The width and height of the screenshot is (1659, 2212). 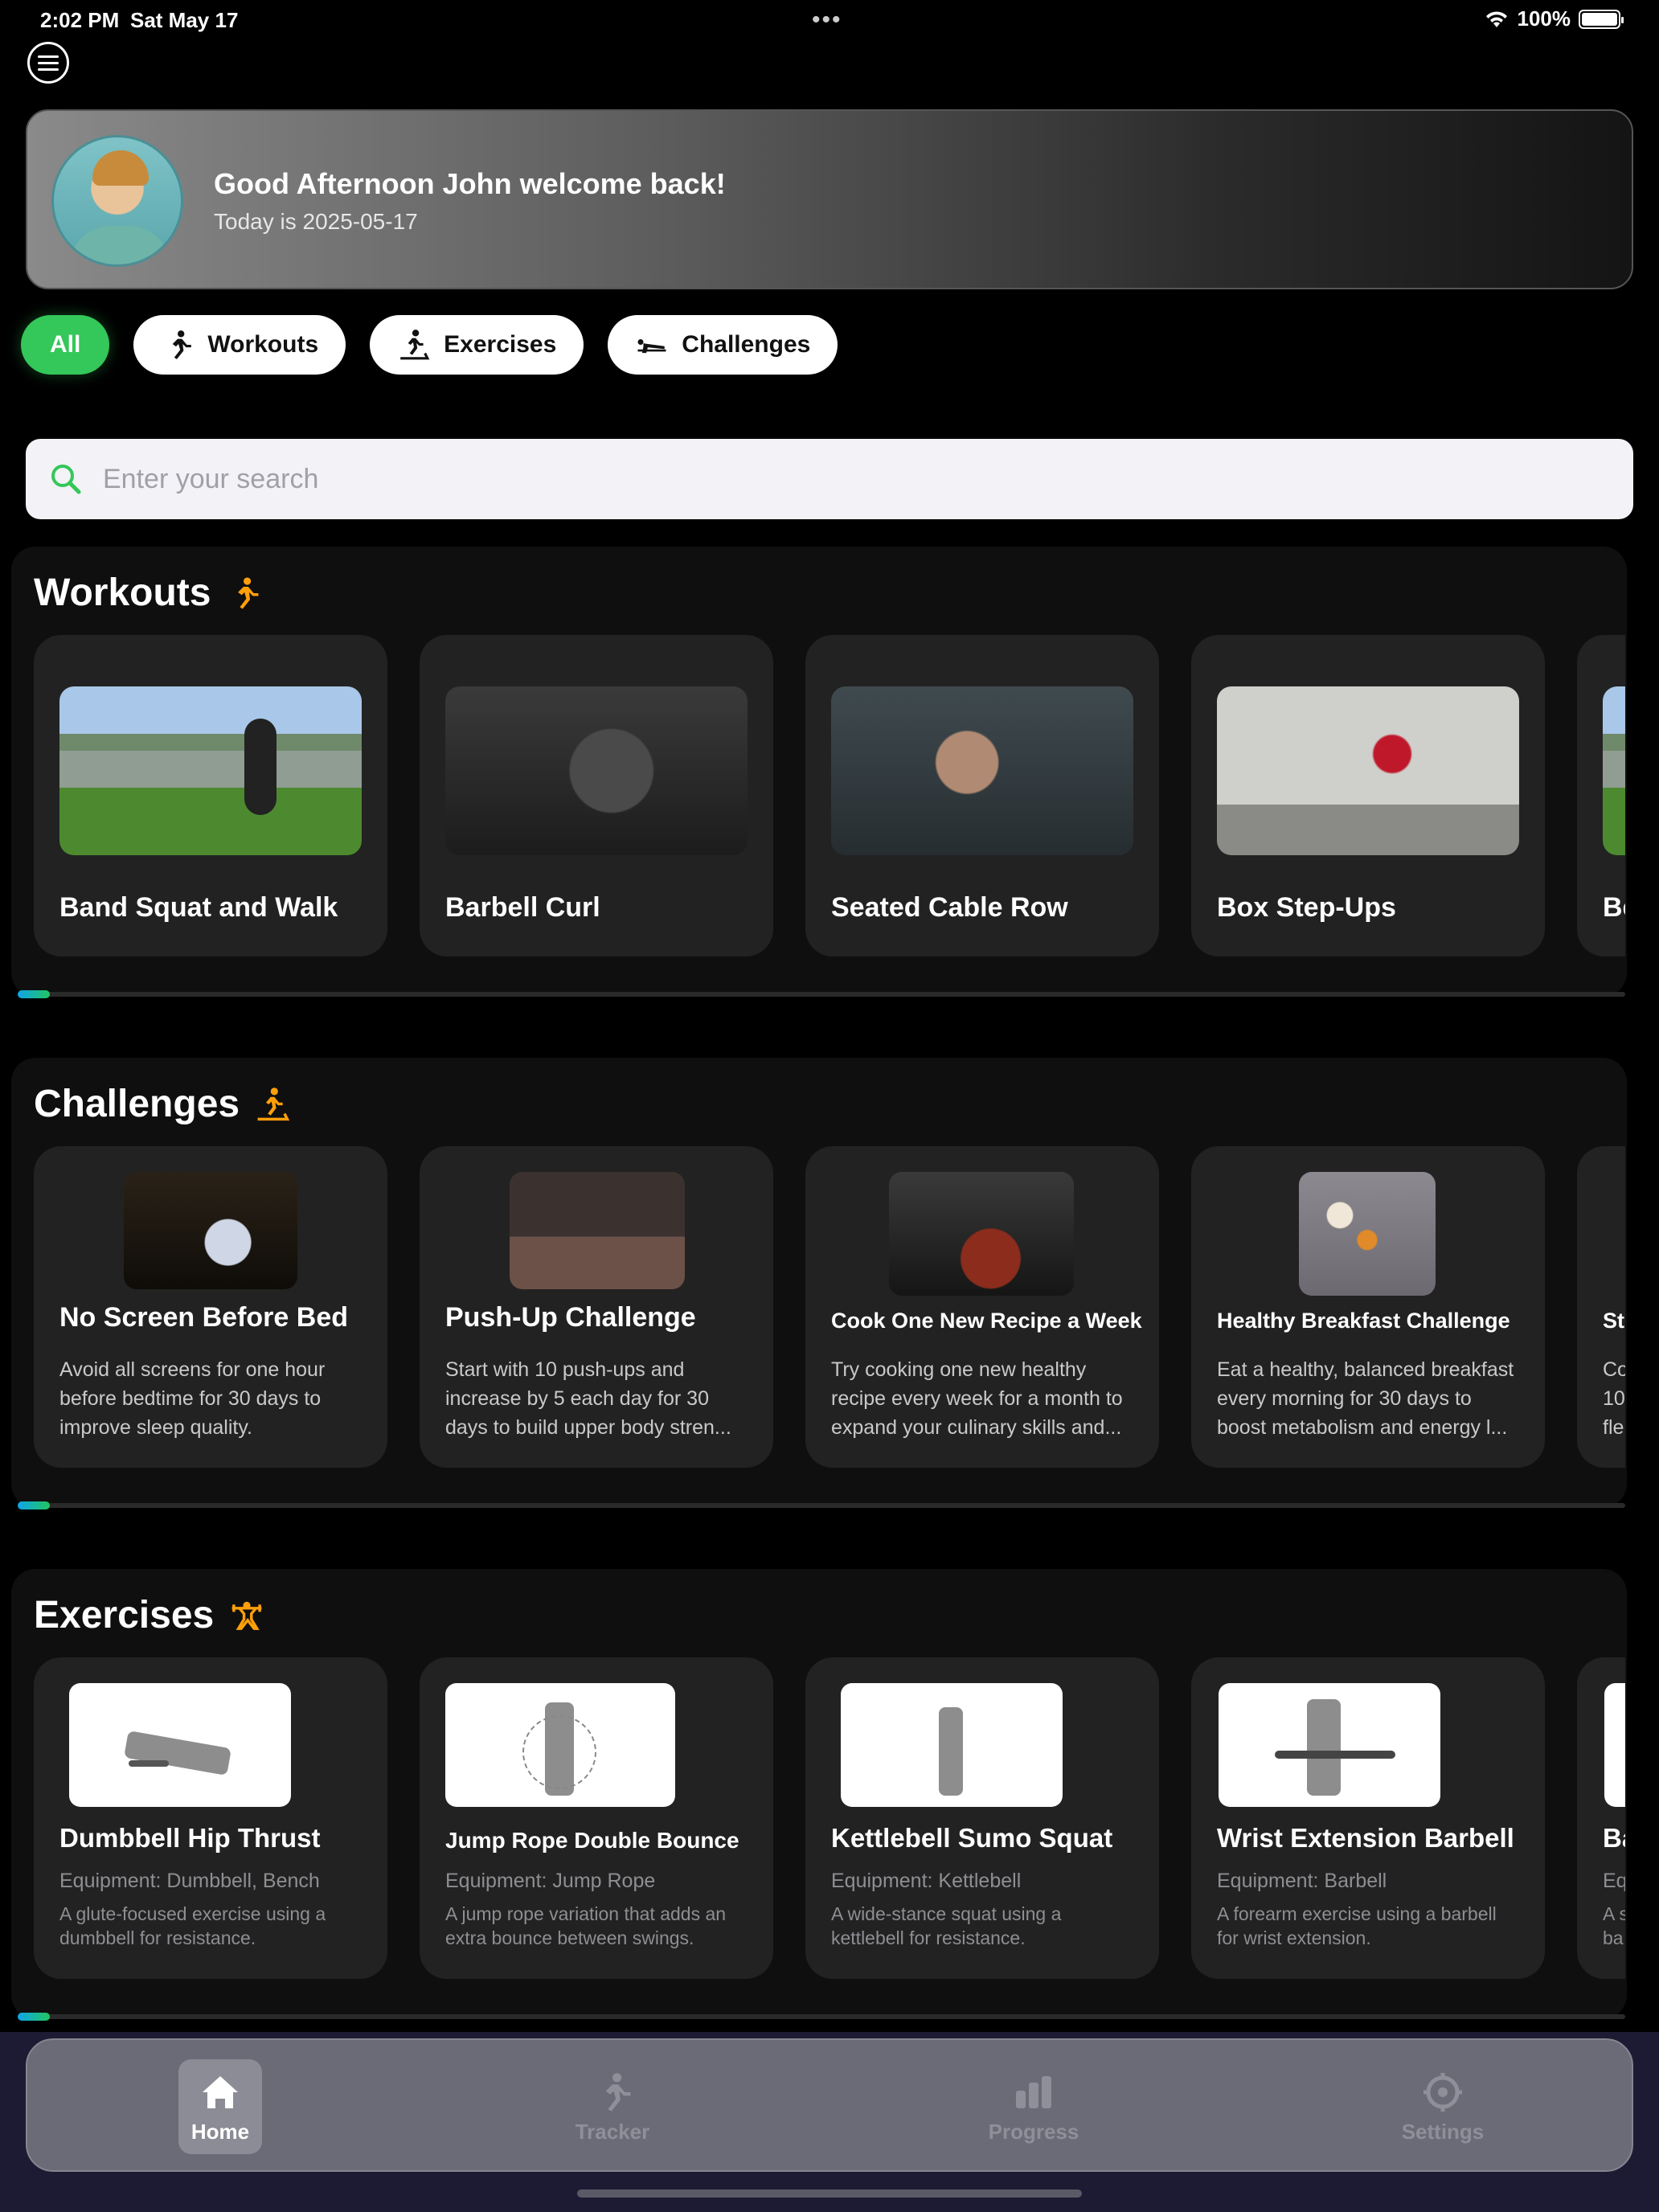 I want to click on challenges-scrollbar, so click(x=821, y=1505).